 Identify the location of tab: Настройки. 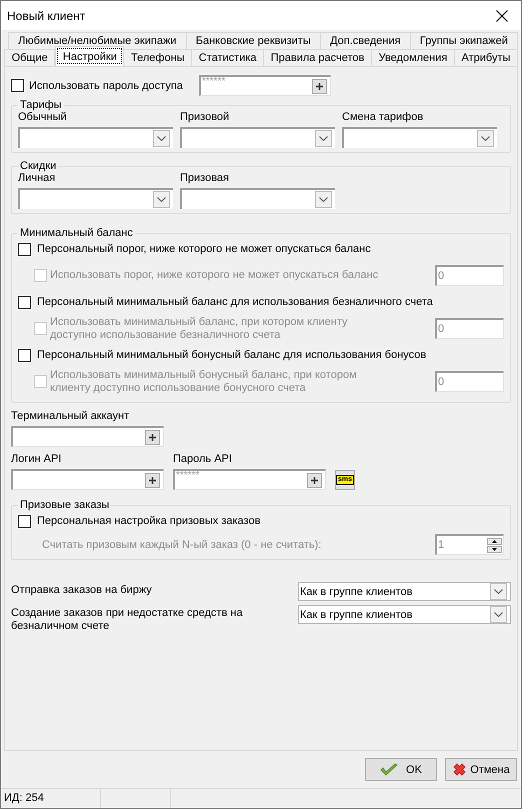
(89, 56).